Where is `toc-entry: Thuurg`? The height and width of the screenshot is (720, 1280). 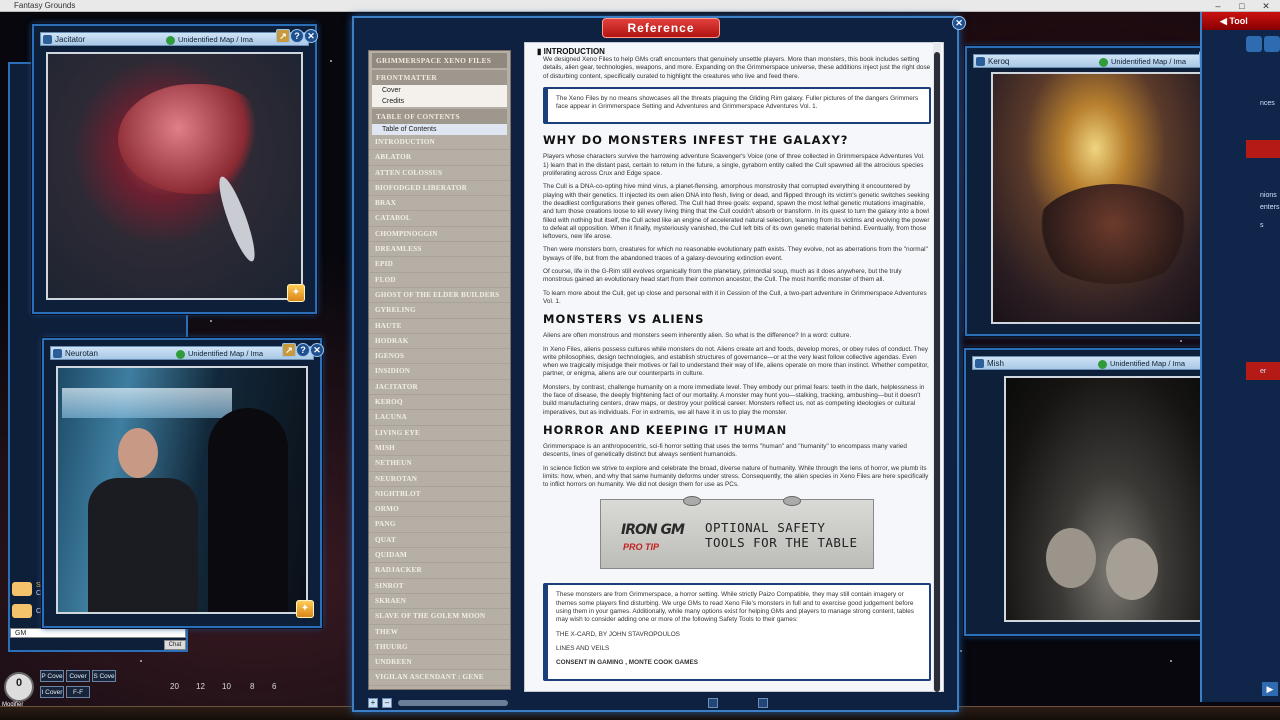
toc-entry: Thuurg is located at coordinates (439, 648).